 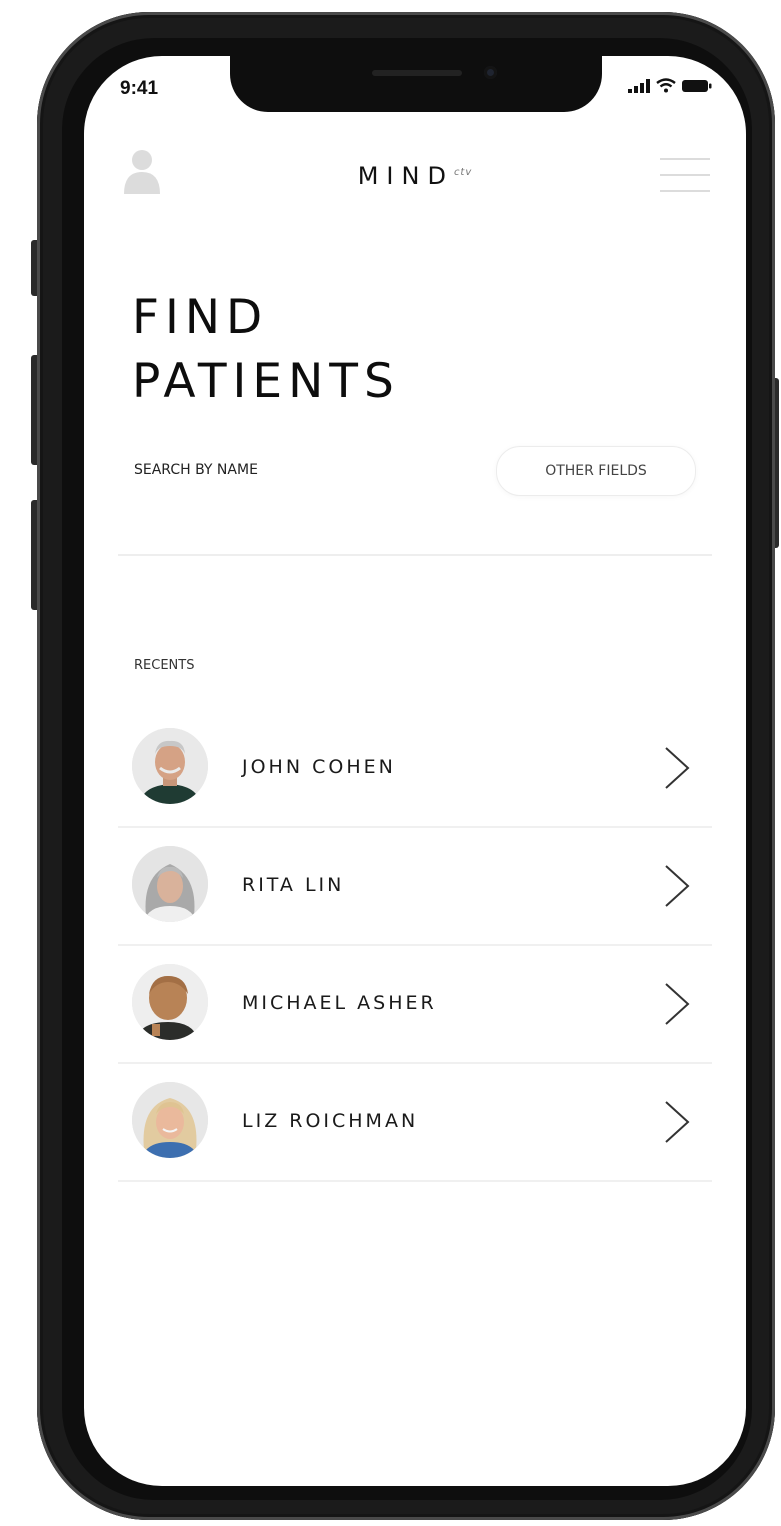 I want to click on page-title-line2: PATIENTS, so click(x=266, y=381).